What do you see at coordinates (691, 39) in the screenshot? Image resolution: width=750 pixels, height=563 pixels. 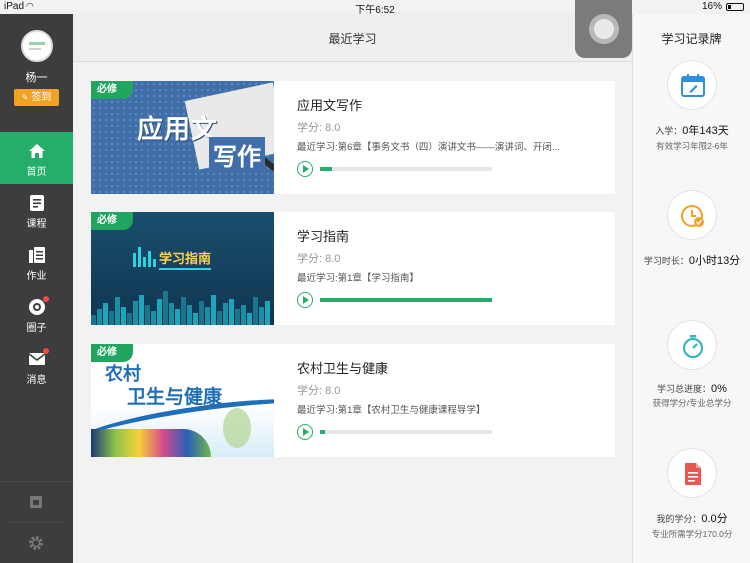 I see `panel-title: 学习记录牌` at bounding box center [691, 39].